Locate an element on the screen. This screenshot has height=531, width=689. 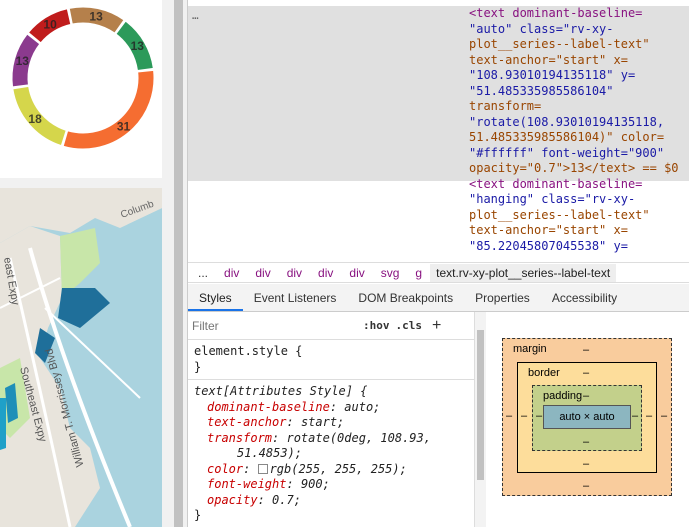
dom-line: "hanging" class="rv-xy- is located at coordinates (552, 200).